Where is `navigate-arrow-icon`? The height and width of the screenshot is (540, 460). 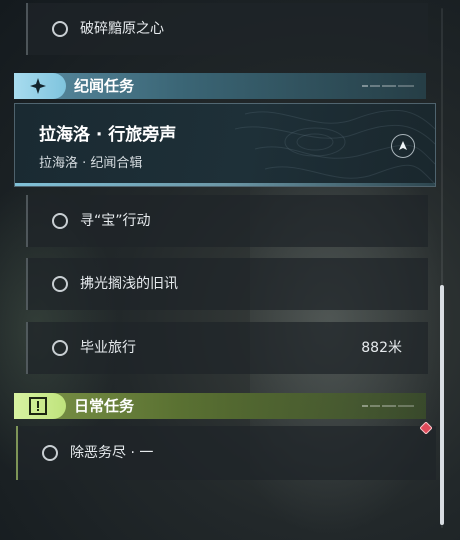 navigate-arrow-icon is located at coordinates (403, 146).